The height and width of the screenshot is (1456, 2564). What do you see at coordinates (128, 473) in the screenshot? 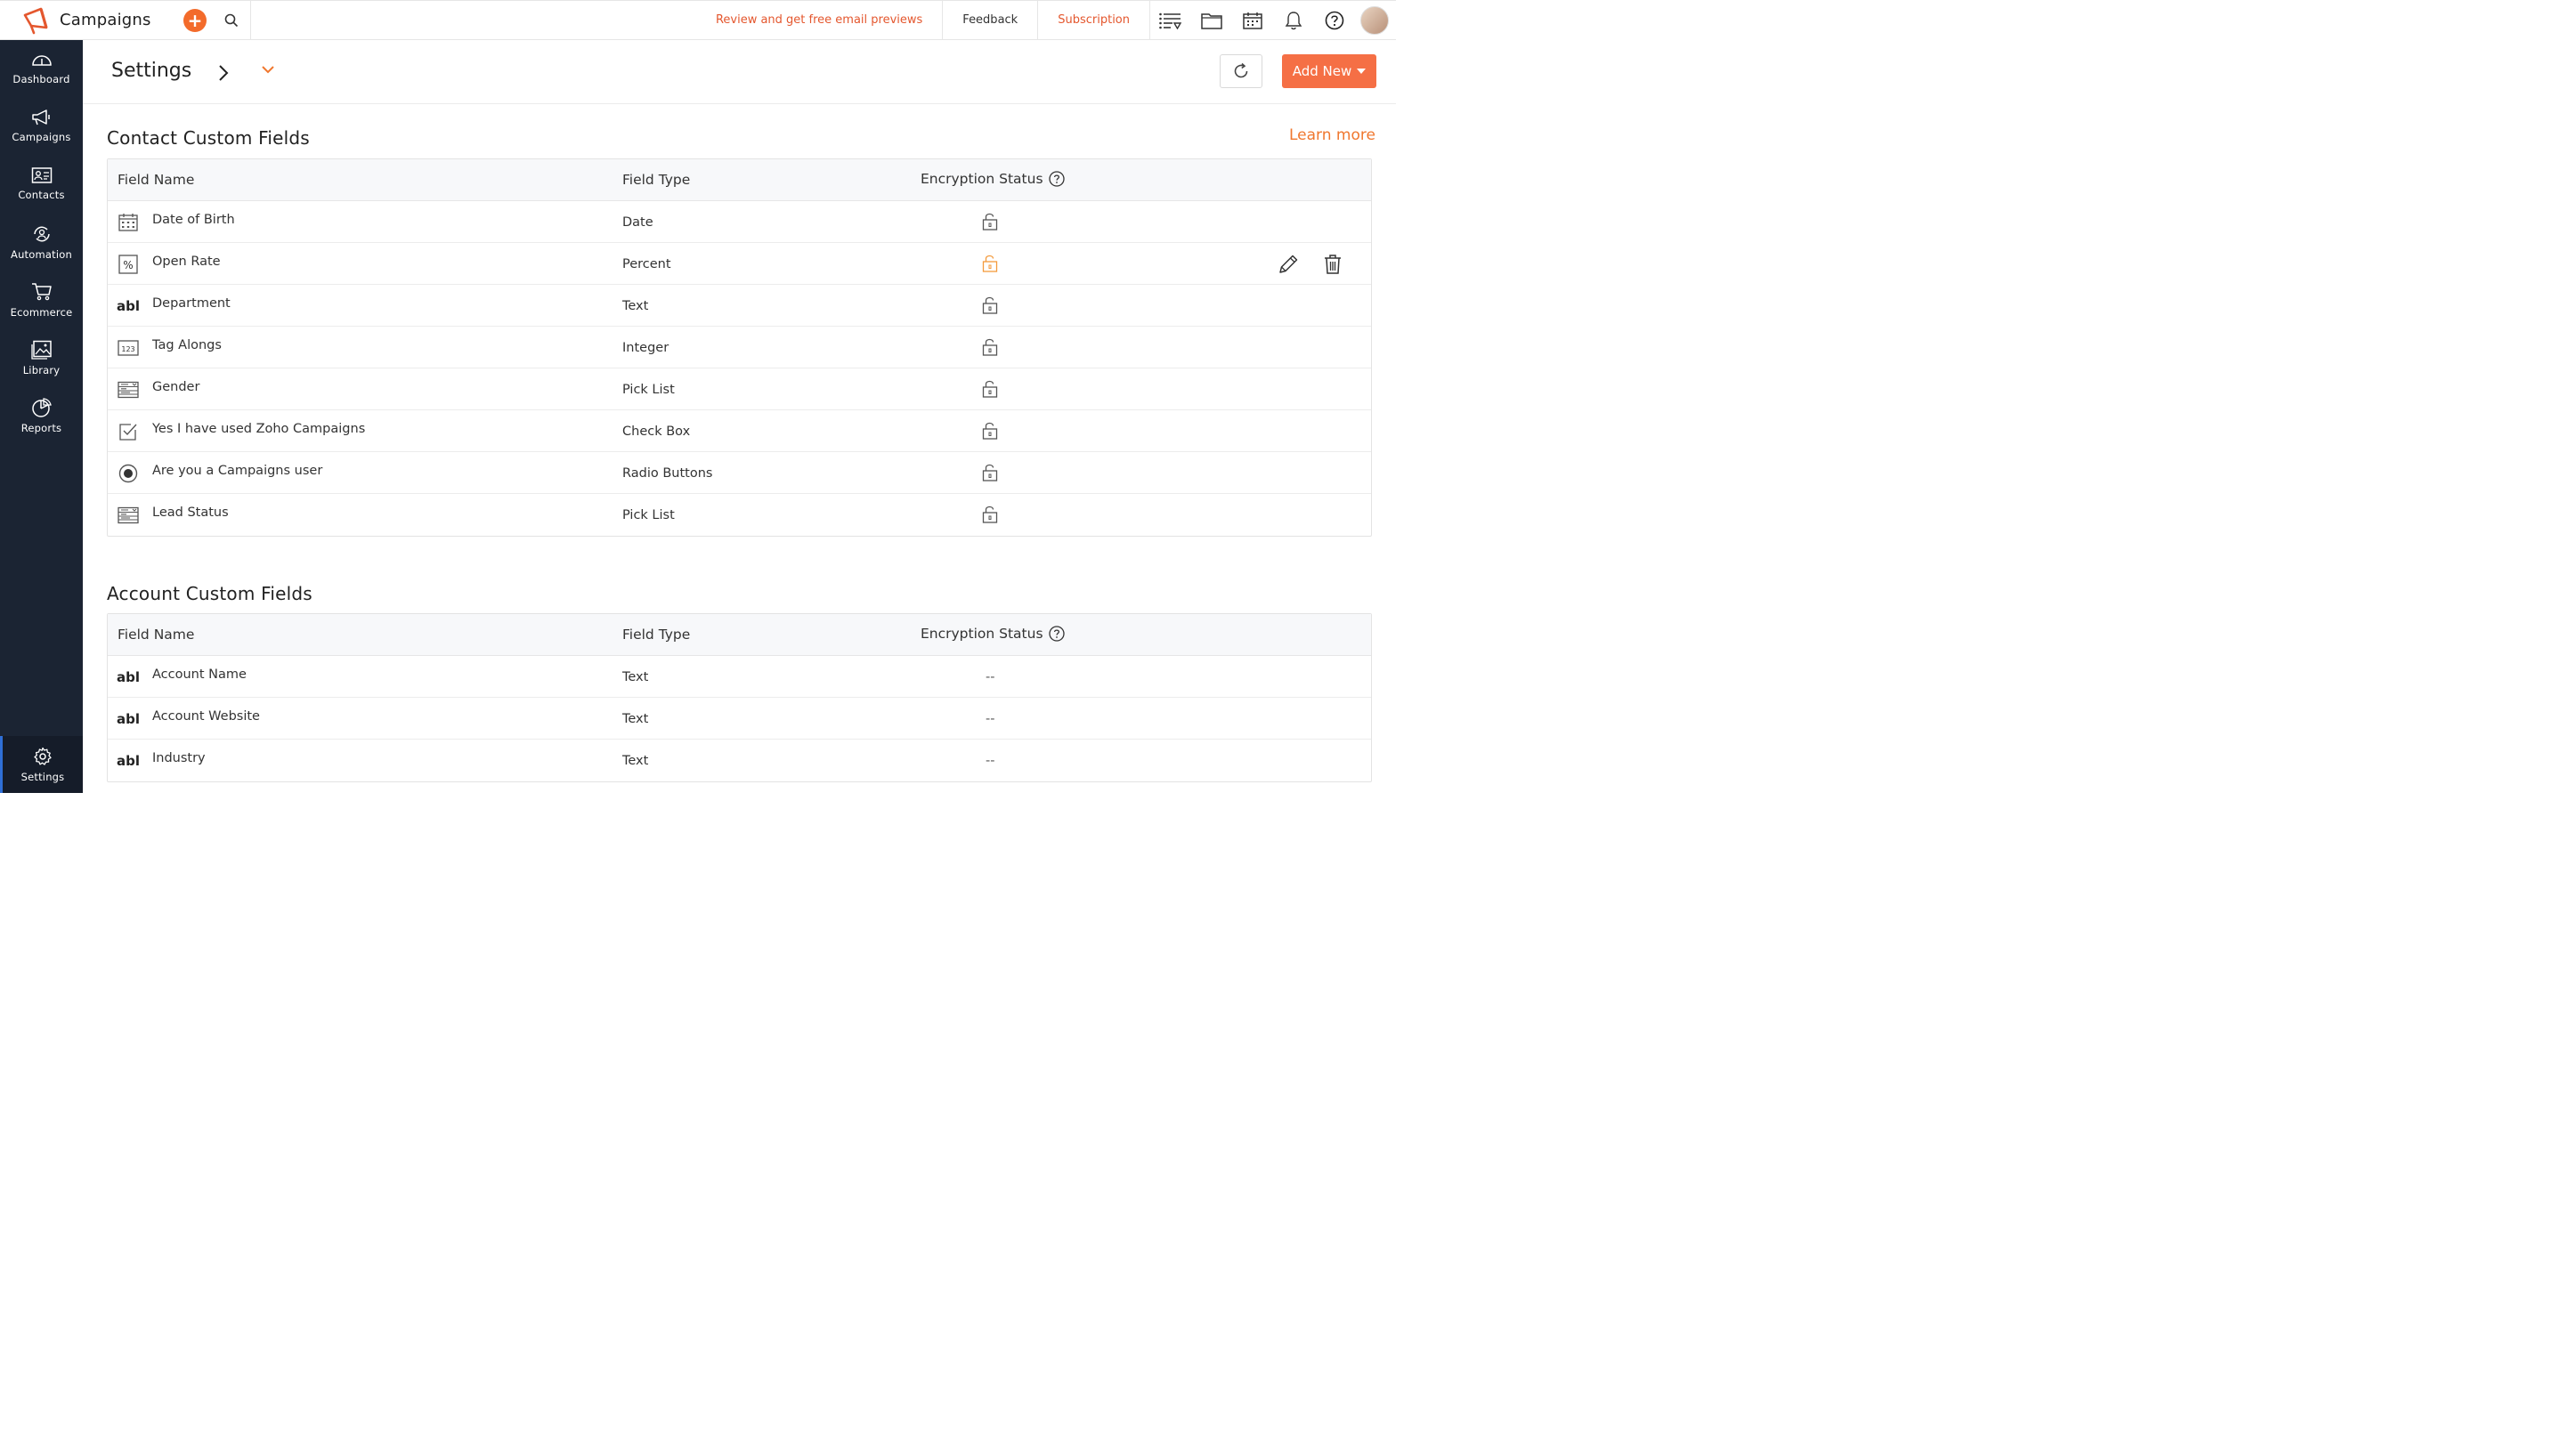
I see `radio-field-icon` at bounding box center [128, 473].